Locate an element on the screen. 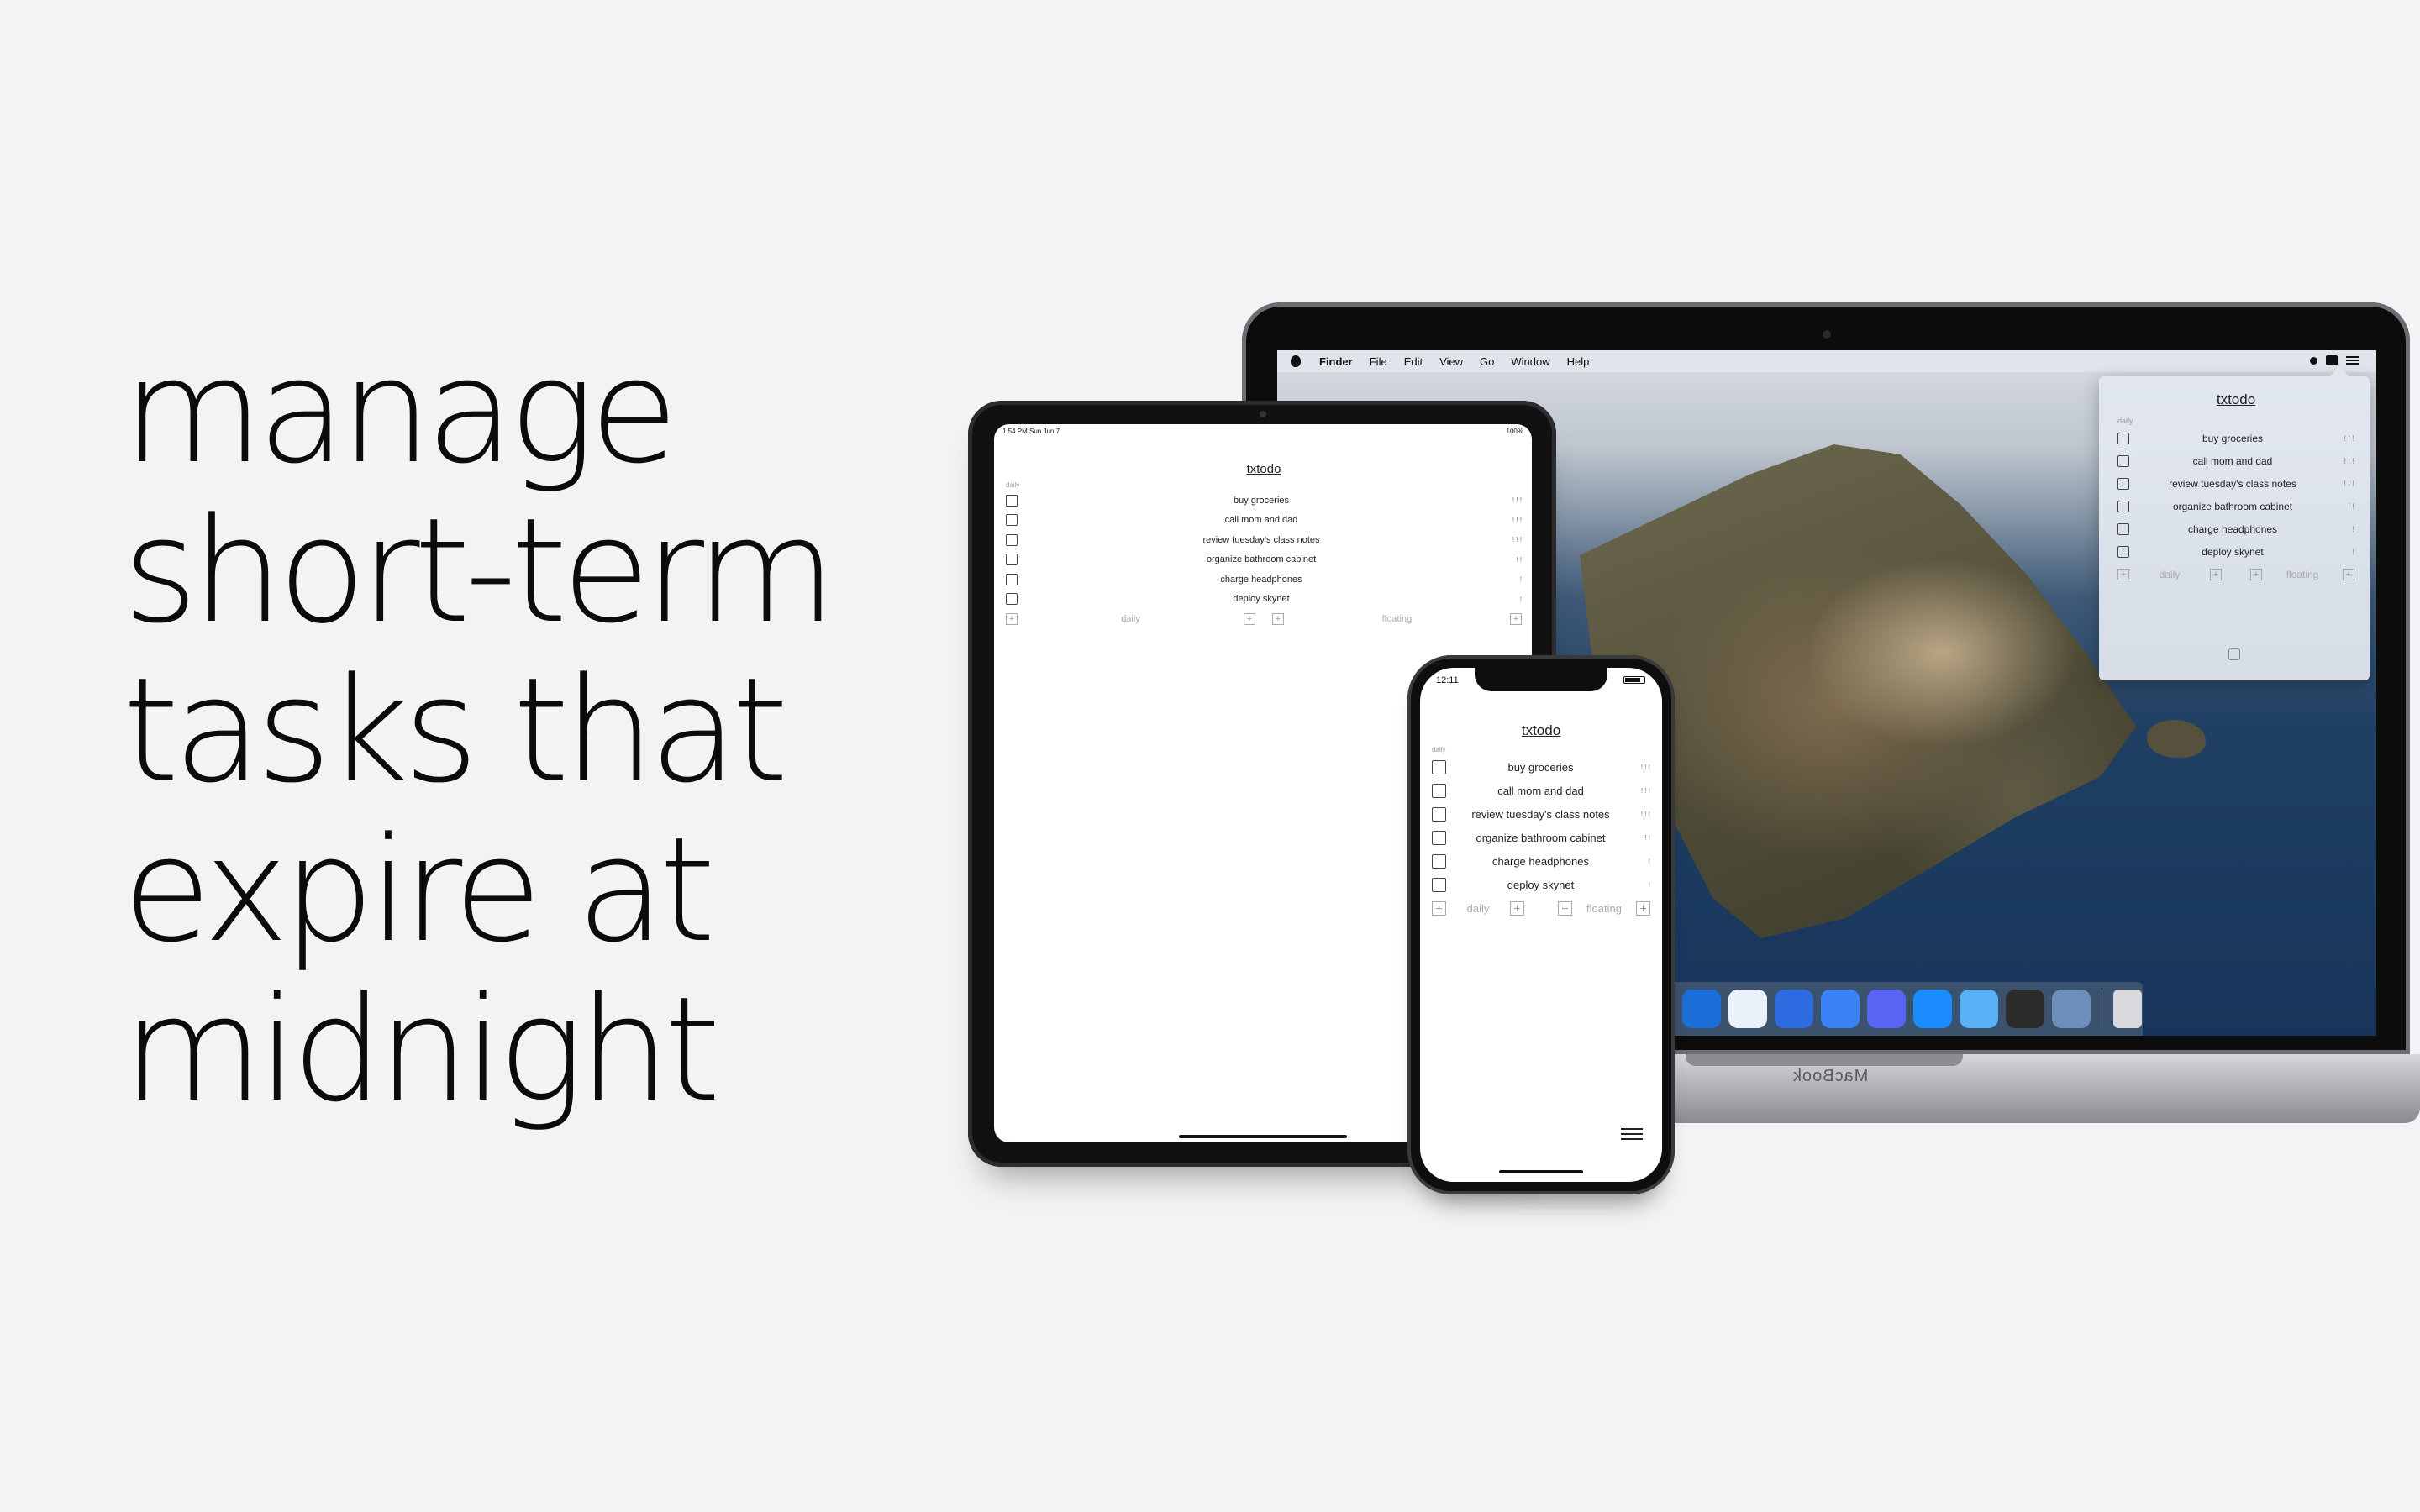 Image resolution: width=2420 pixels, height=1512 pixels. todo-footer: + daily + + floating + is located at coordinates (1264, 619).